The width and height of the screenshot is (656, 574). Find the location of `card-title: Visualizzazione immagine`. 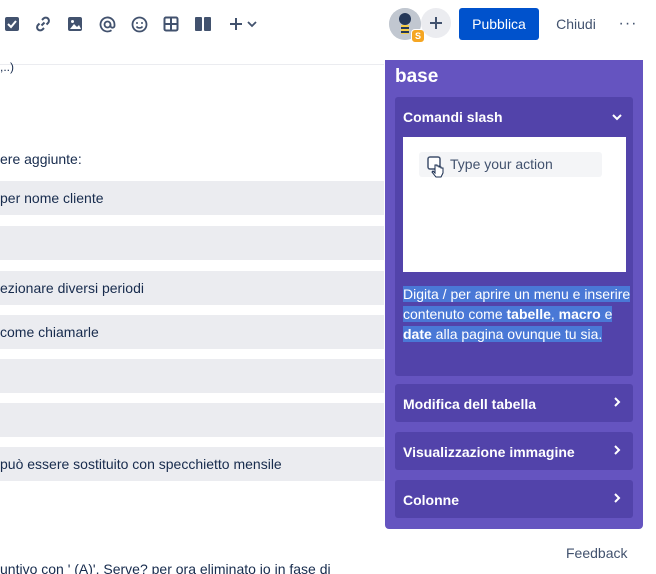

card-title: Visualizzazione immagine is located at coordinates (489, 452).